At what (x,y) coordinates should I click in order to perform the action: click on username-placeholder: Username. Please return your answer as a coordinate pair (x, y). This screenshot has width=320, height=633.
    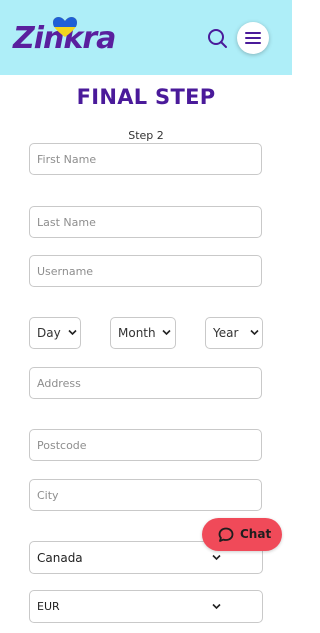
    Looking at the image, I should click on (65, 271).